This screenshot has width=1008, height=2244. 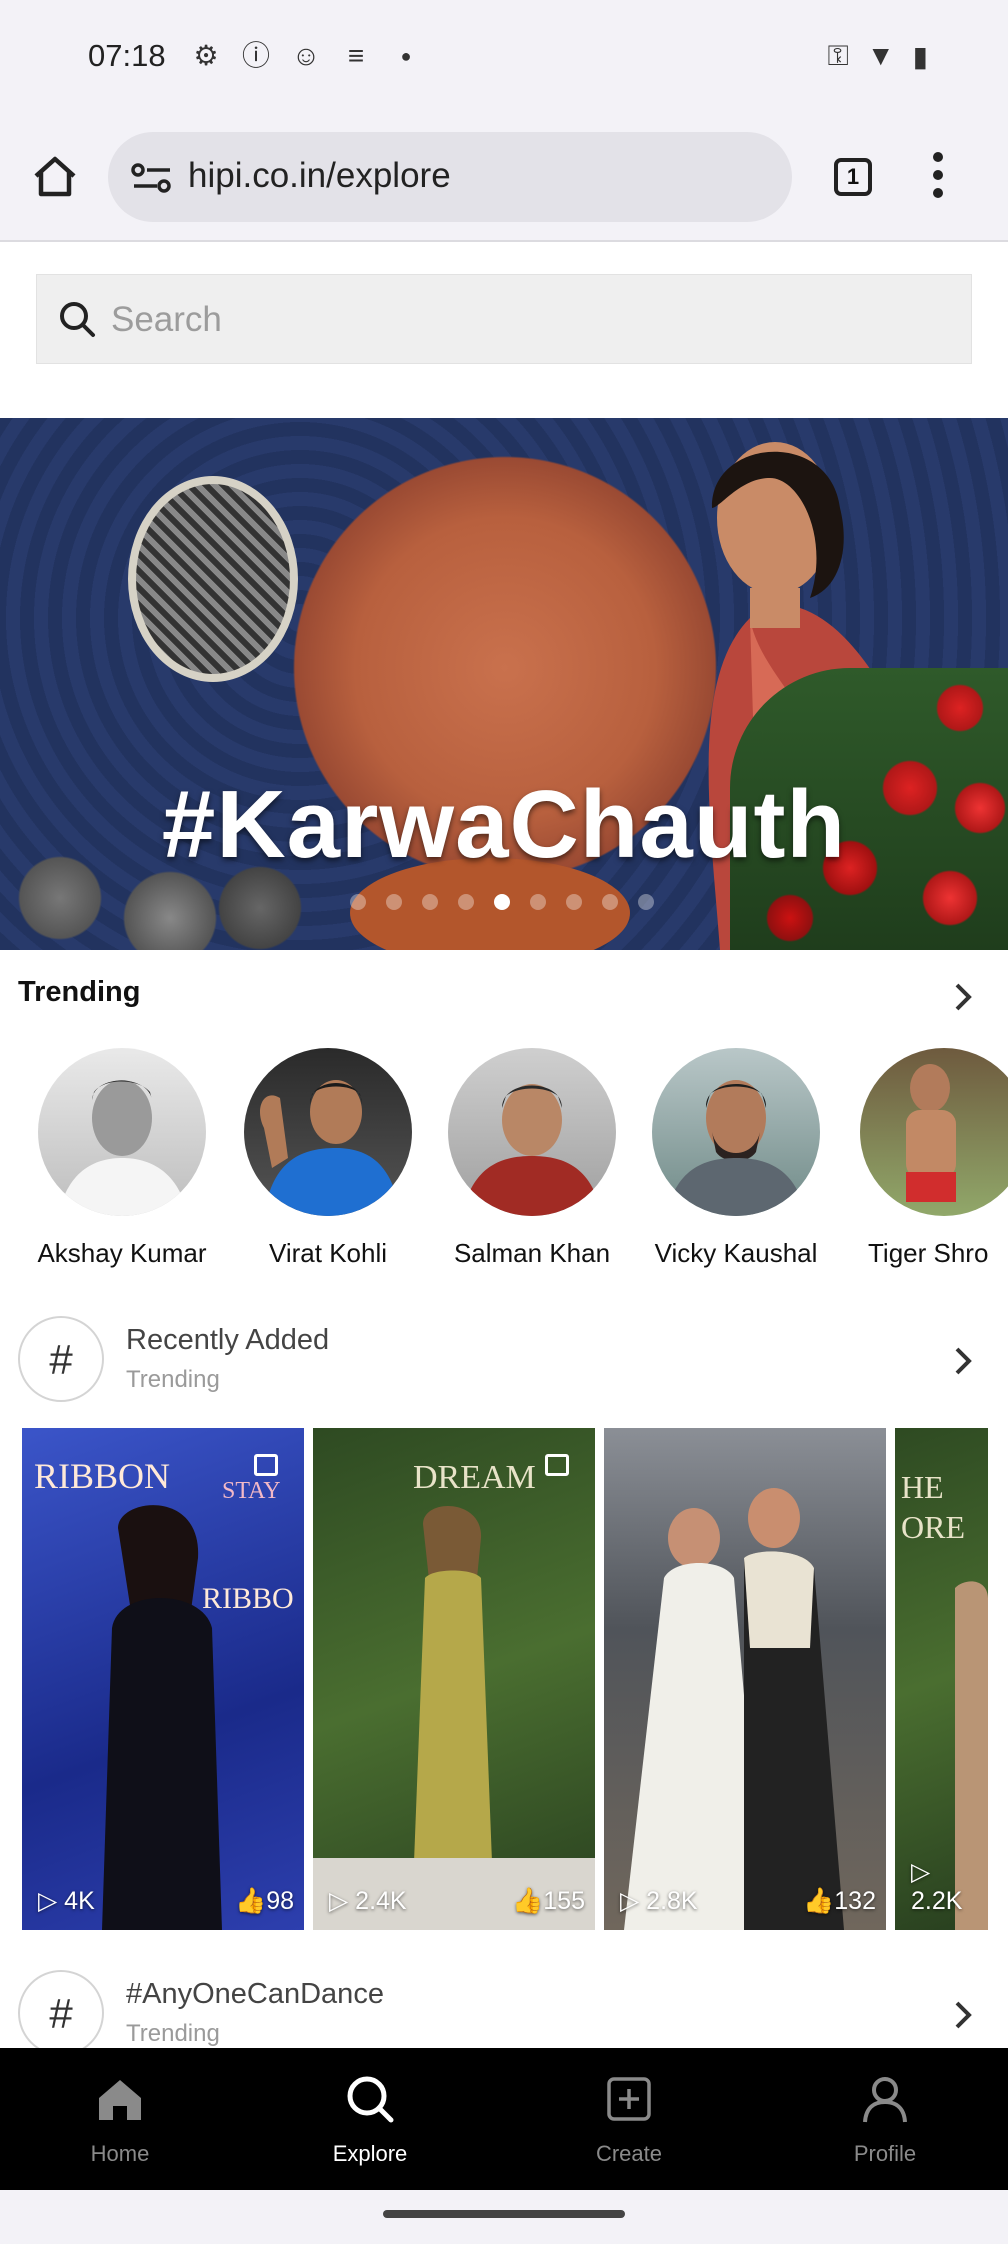 What do you see at coordinates (102, 1476) in the screenshot?
I see `svg-text: RIBBON` at bounding box center [102, 1476].